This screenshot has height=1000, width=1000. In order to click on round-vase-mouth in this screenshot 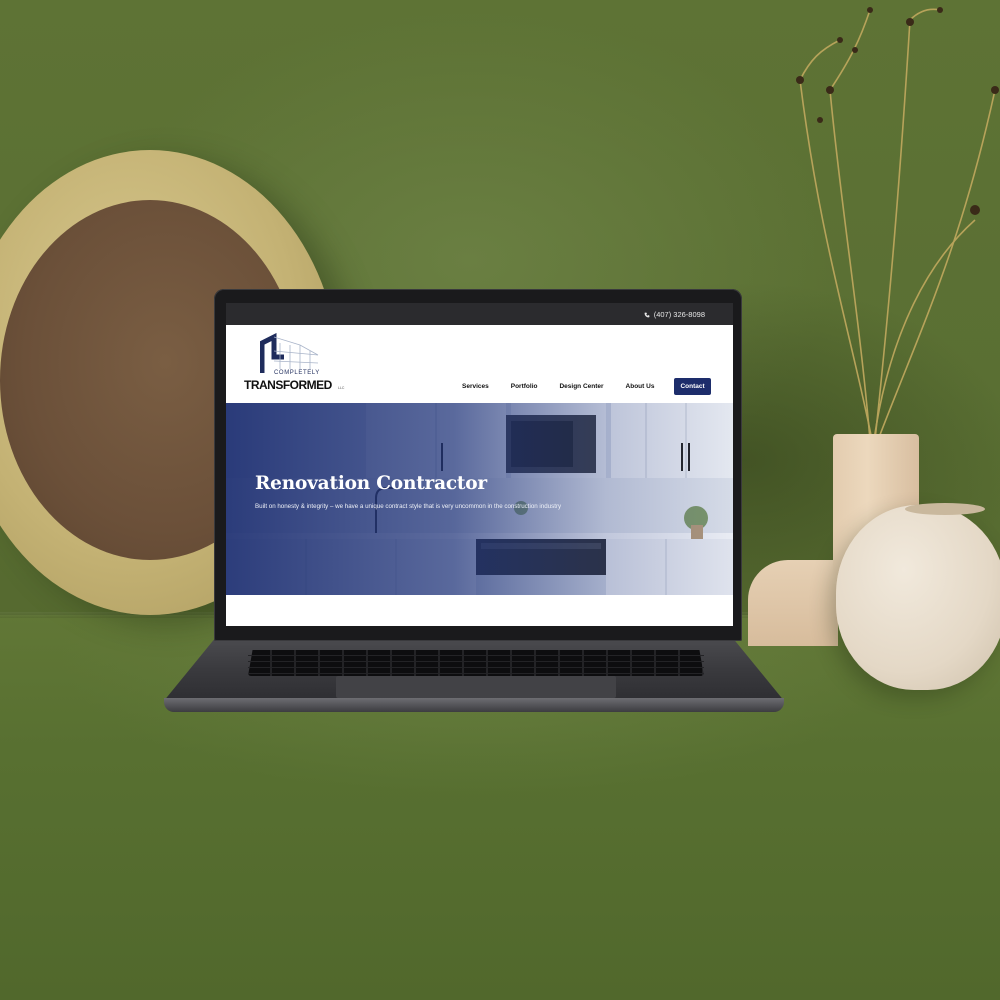, I will do `click(945, 509)`.